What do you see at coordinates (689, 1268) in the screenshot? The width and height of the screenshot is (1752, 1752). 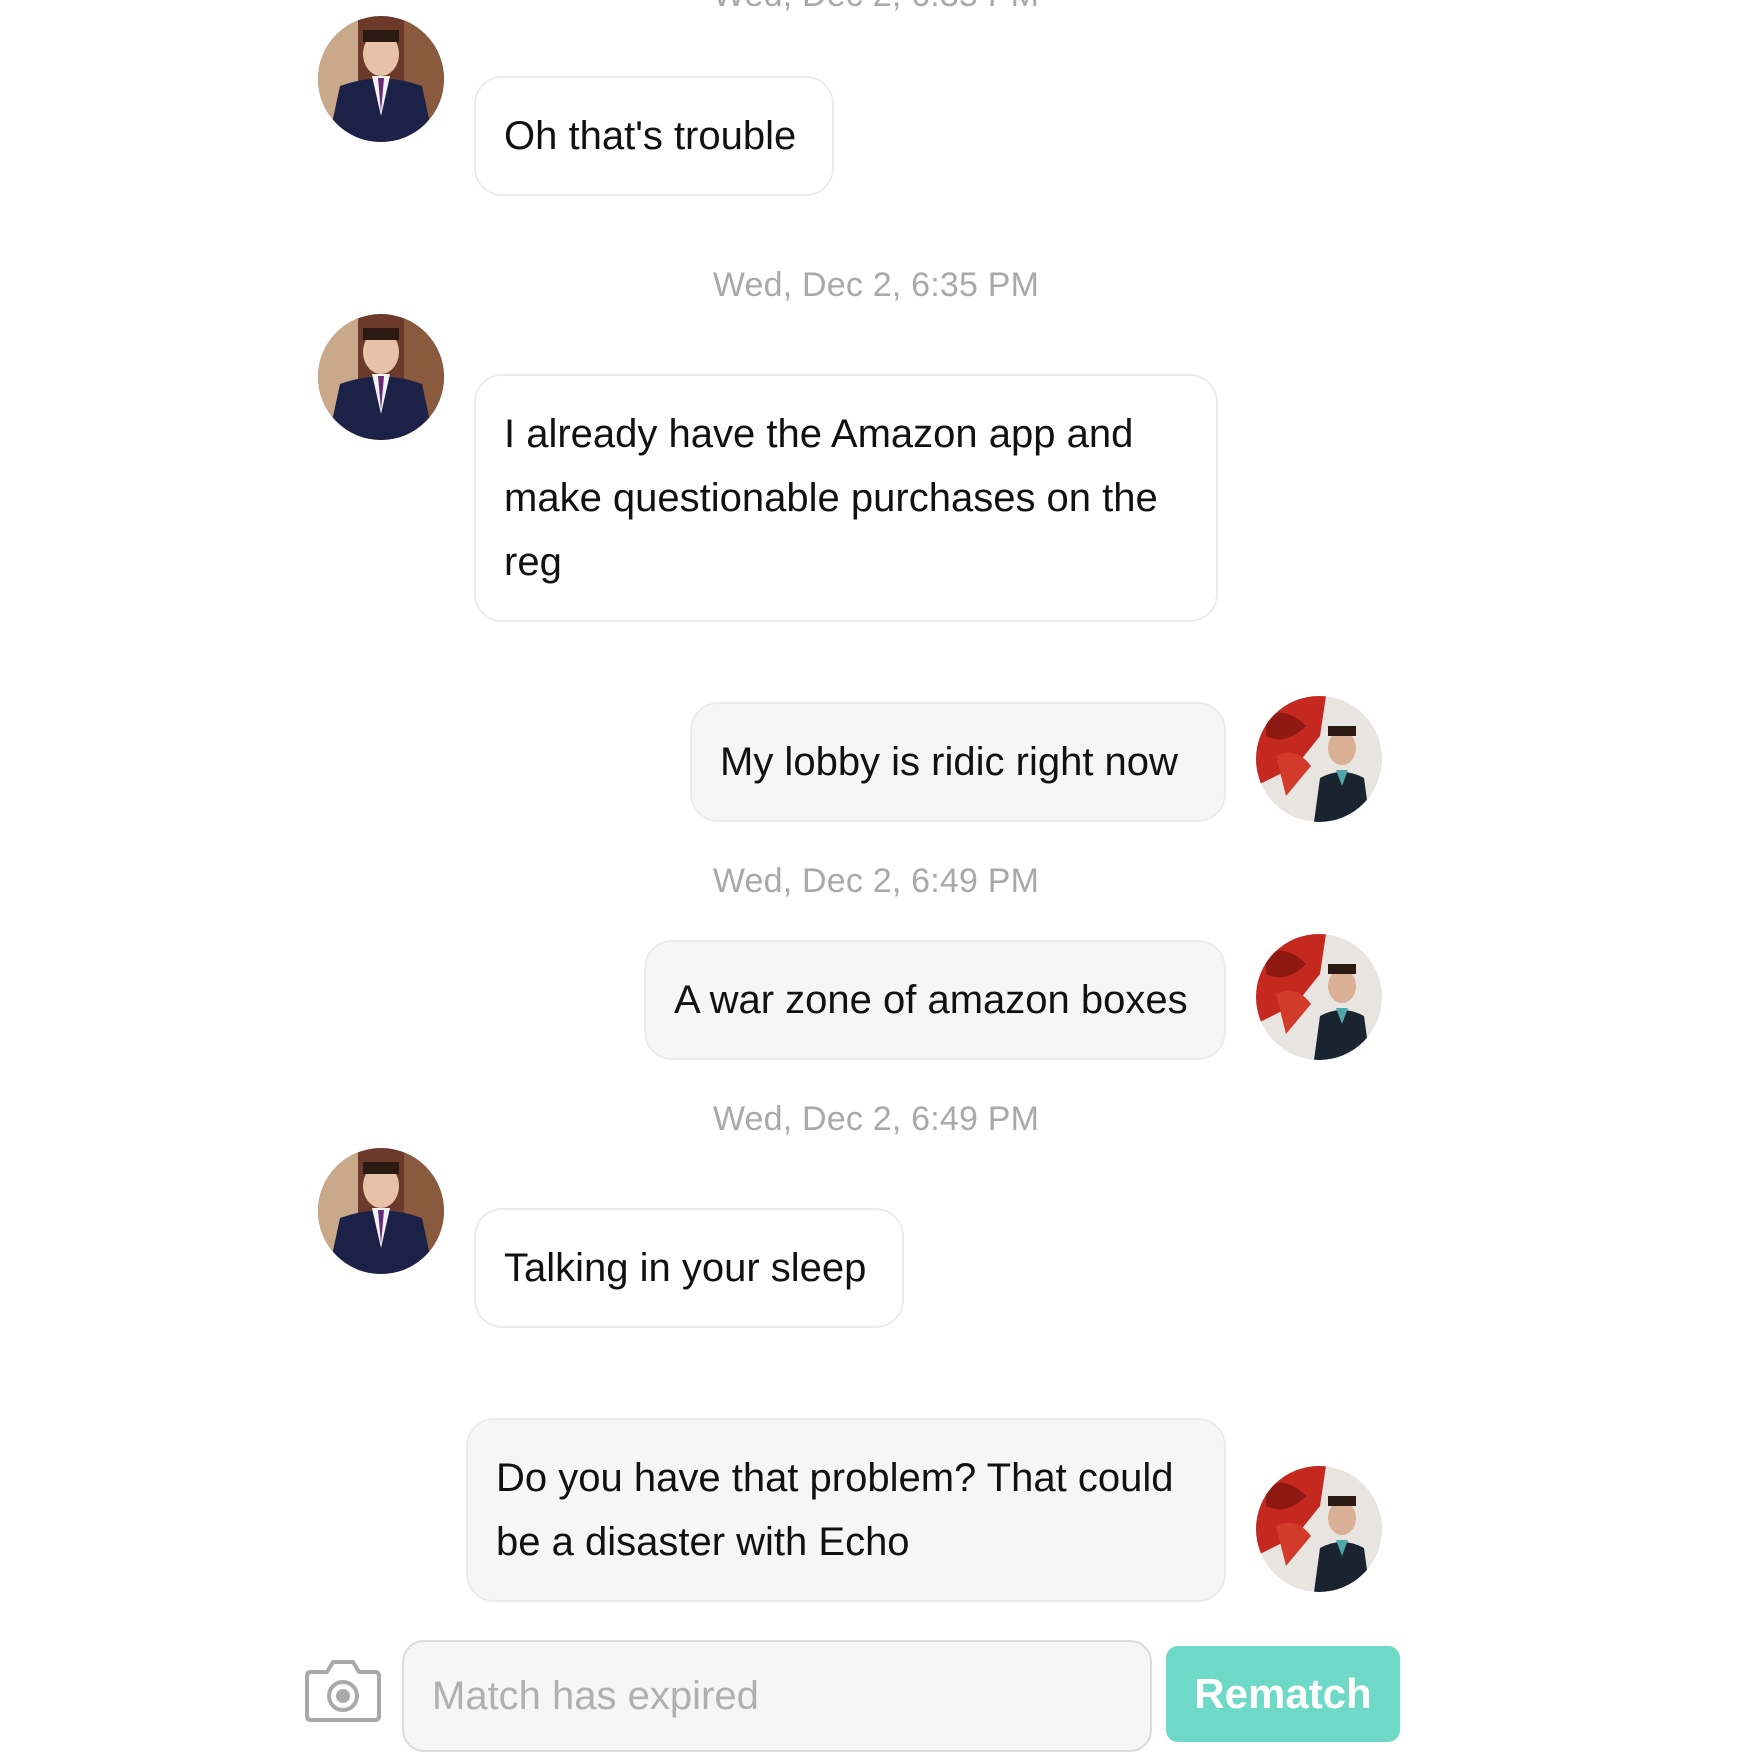 I see `message-bubble-received: Talking in your sleep` at bounding box center [689, 1268].